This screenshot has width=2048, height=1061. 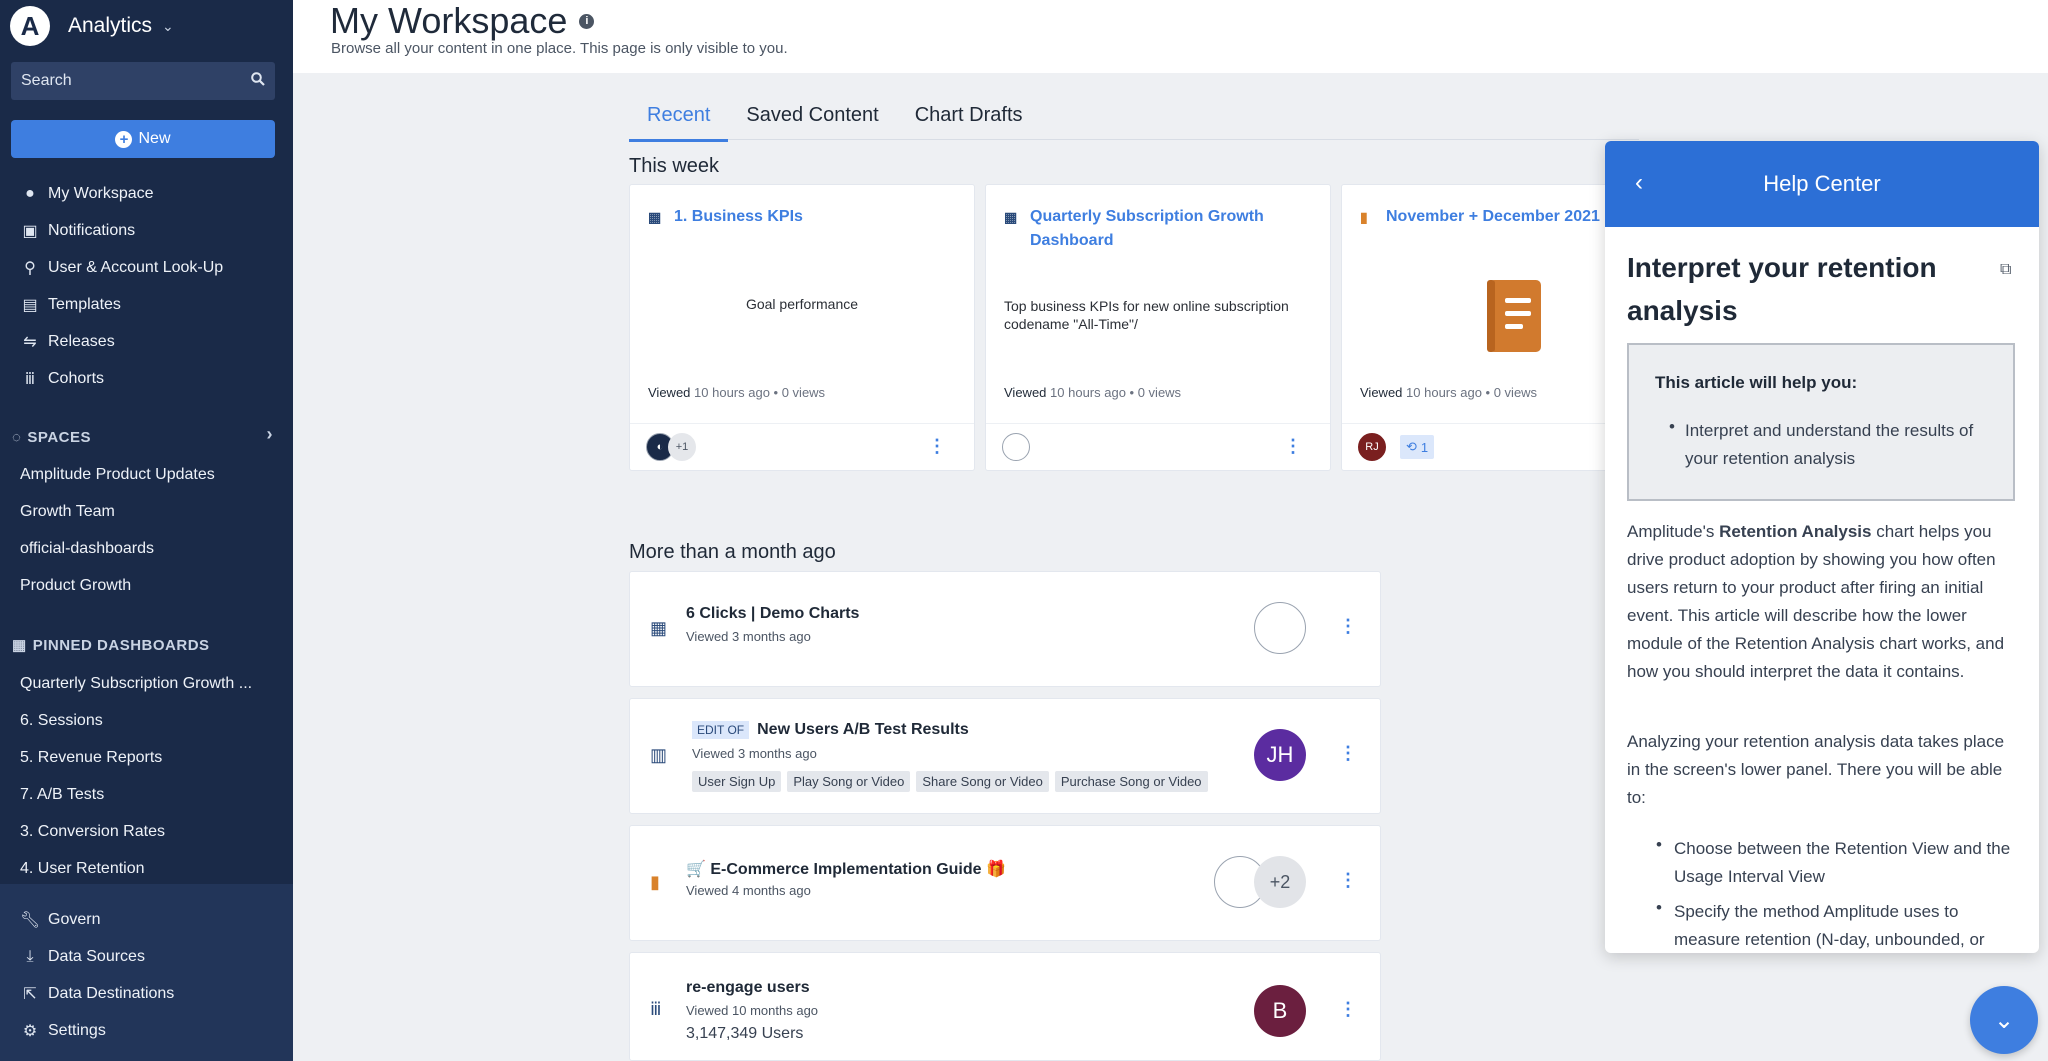 I want to click on sidebar-item-notifications: ▣ Notifications, so click(x=77, y=231).